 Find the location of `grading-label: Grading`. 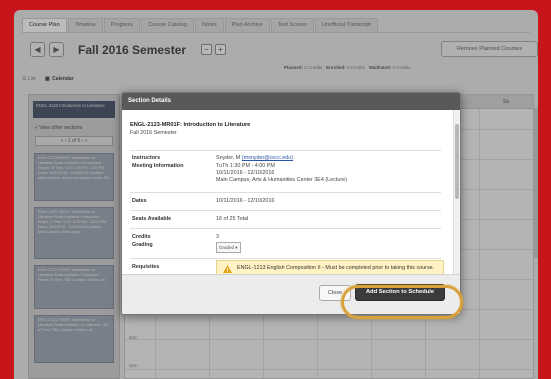

grading-label: Grading is located at coordinates (142, 245).